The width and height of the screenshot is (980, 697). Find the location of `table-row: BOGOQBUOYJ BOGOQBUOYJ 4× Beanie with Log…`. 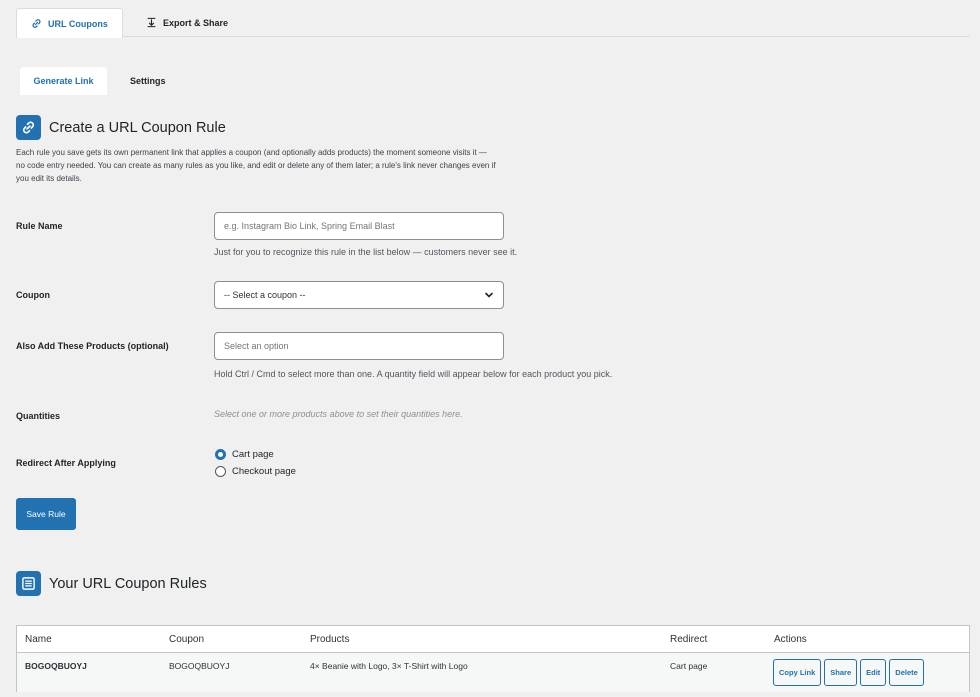

table-row: BOGOQBUOYJ BOGOQBUOYJ 4× Beanie with Log… is located at coordinates (493, 672).